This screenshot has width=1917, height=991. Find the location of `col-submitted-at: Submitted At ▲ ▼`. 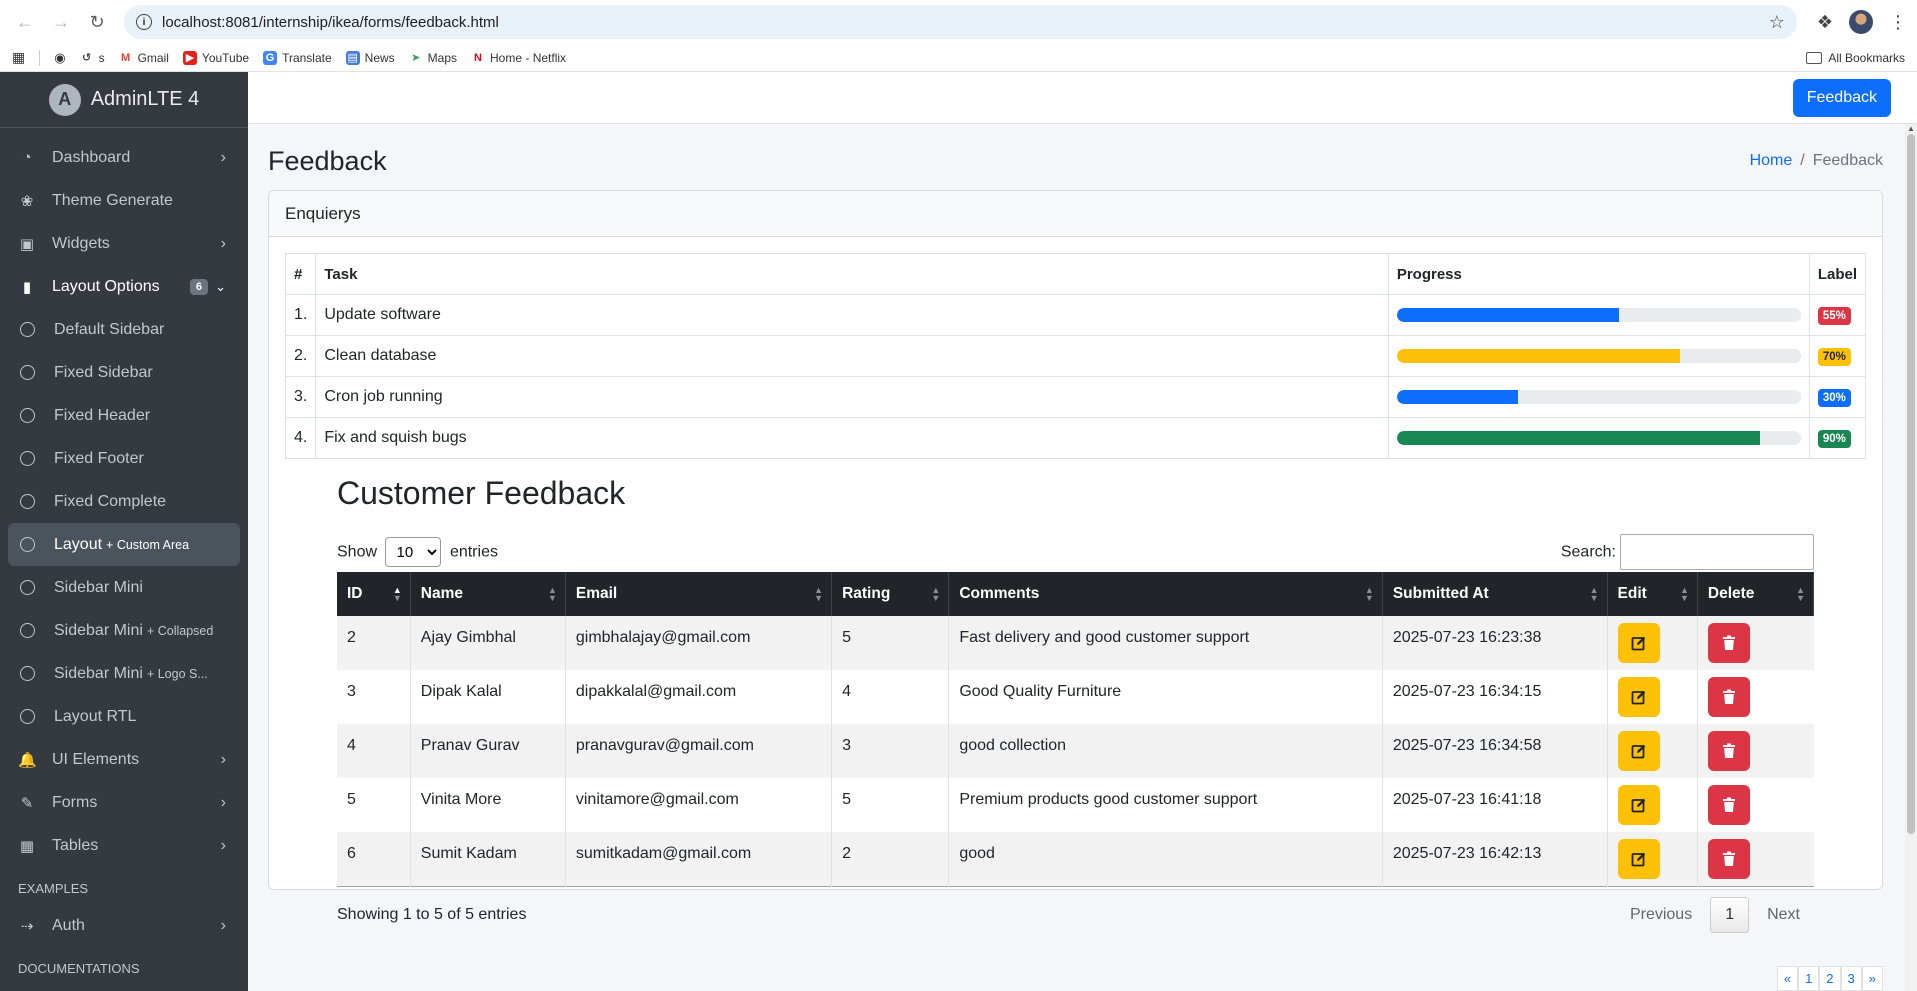

col-submitted-at: Submitted At ▲ ▼ is located at coordinates (1495, 594).